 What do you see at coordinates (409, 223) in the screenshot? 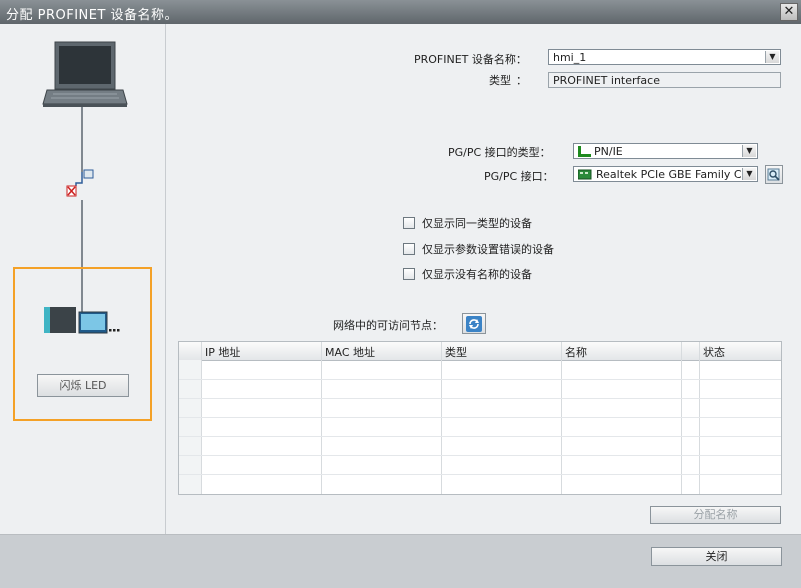
I see `filter-same-type-checkbox` at bounding box center [409, 223].